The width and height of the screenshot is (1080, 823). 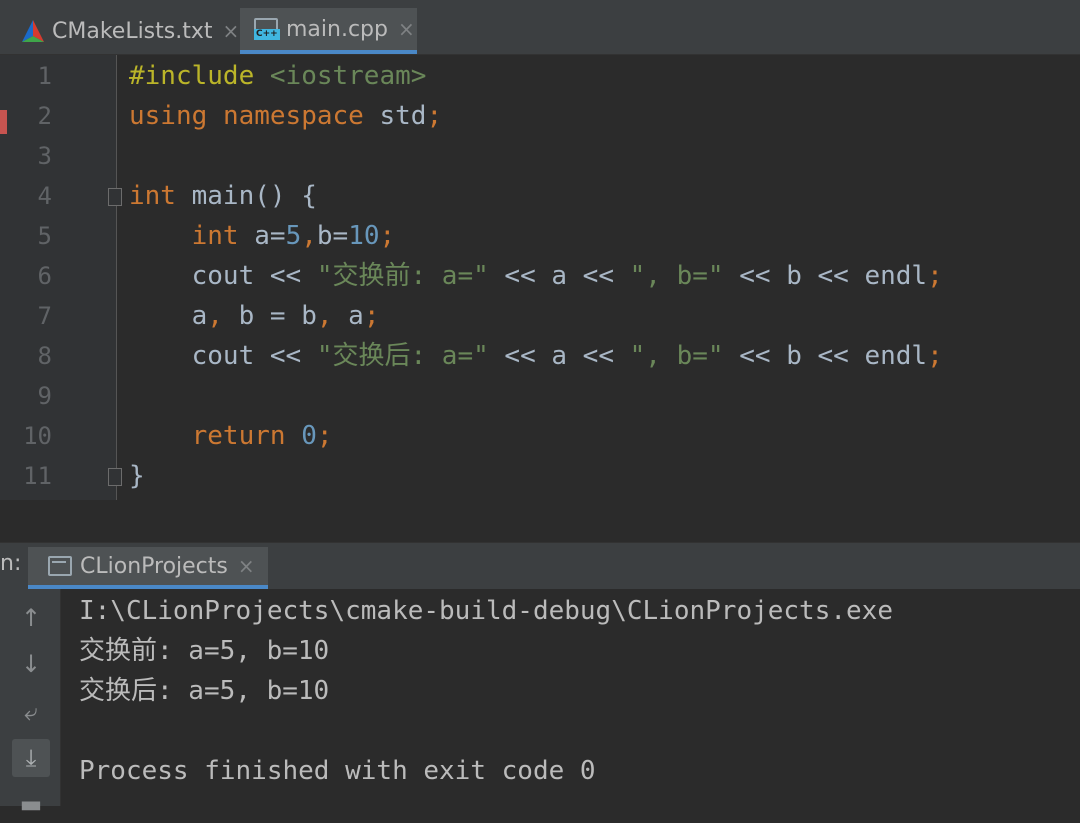 I want to click on console-icon, so click(x=60, y=566).